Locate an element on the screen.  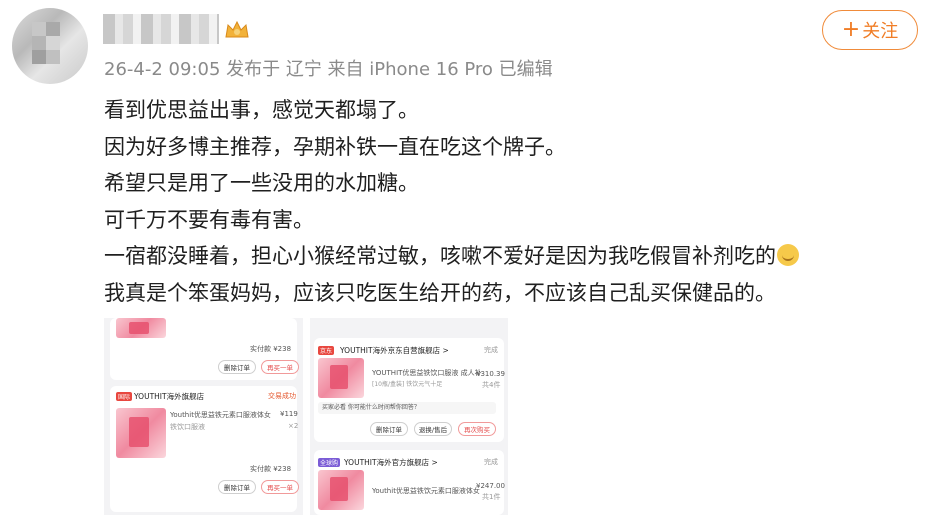
order-card: 实付款 ¥238 删除订单 再买一单 is located at coordinates (204, 349).